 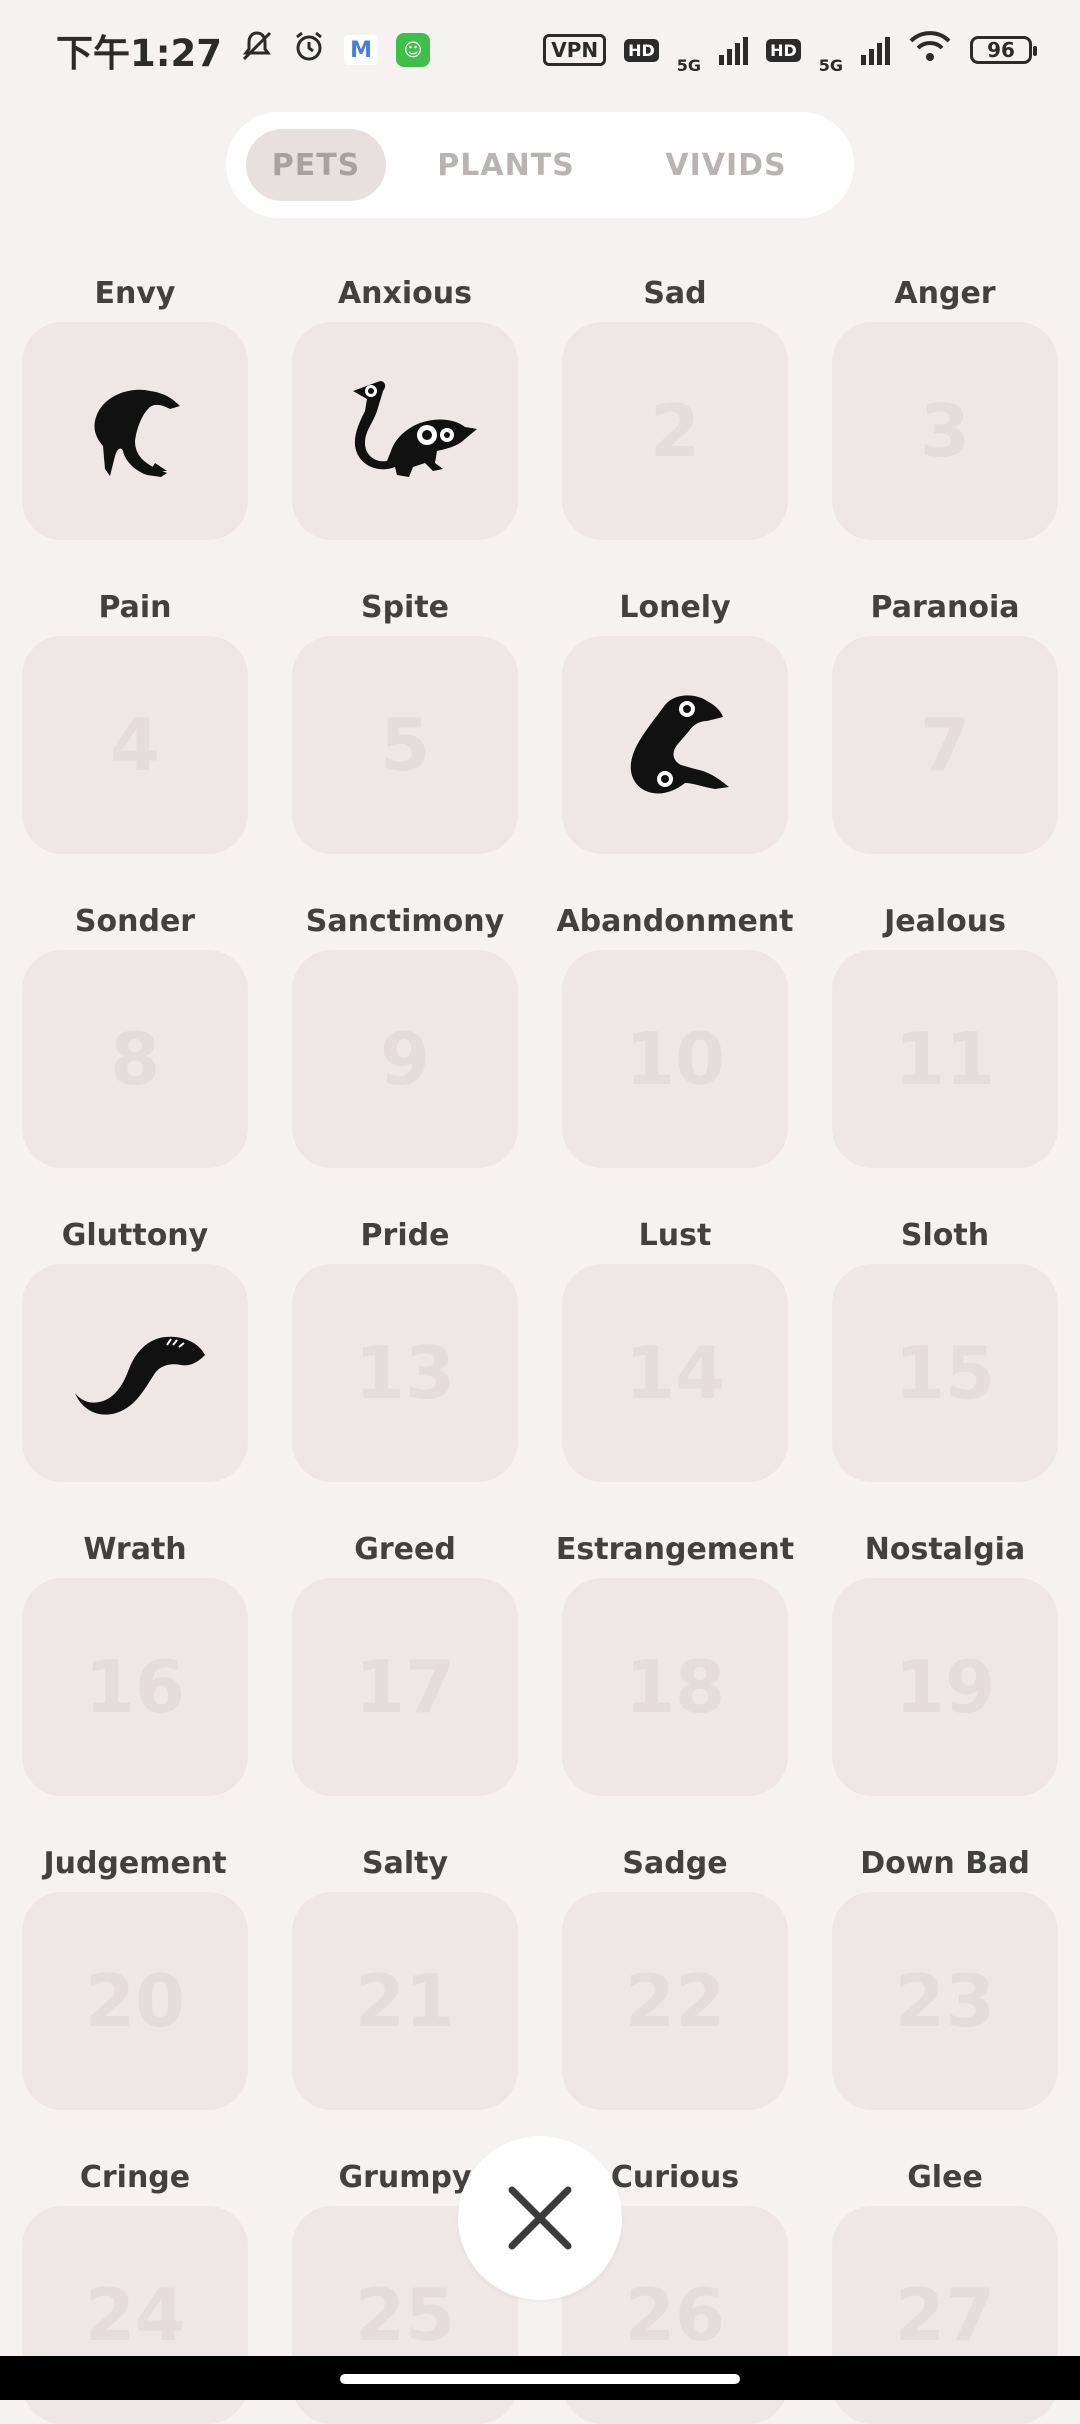 What do you see at coordinates (945, 2315) in the screenshot?
I see `card-number: 27` at bounding box center [945, 2315].